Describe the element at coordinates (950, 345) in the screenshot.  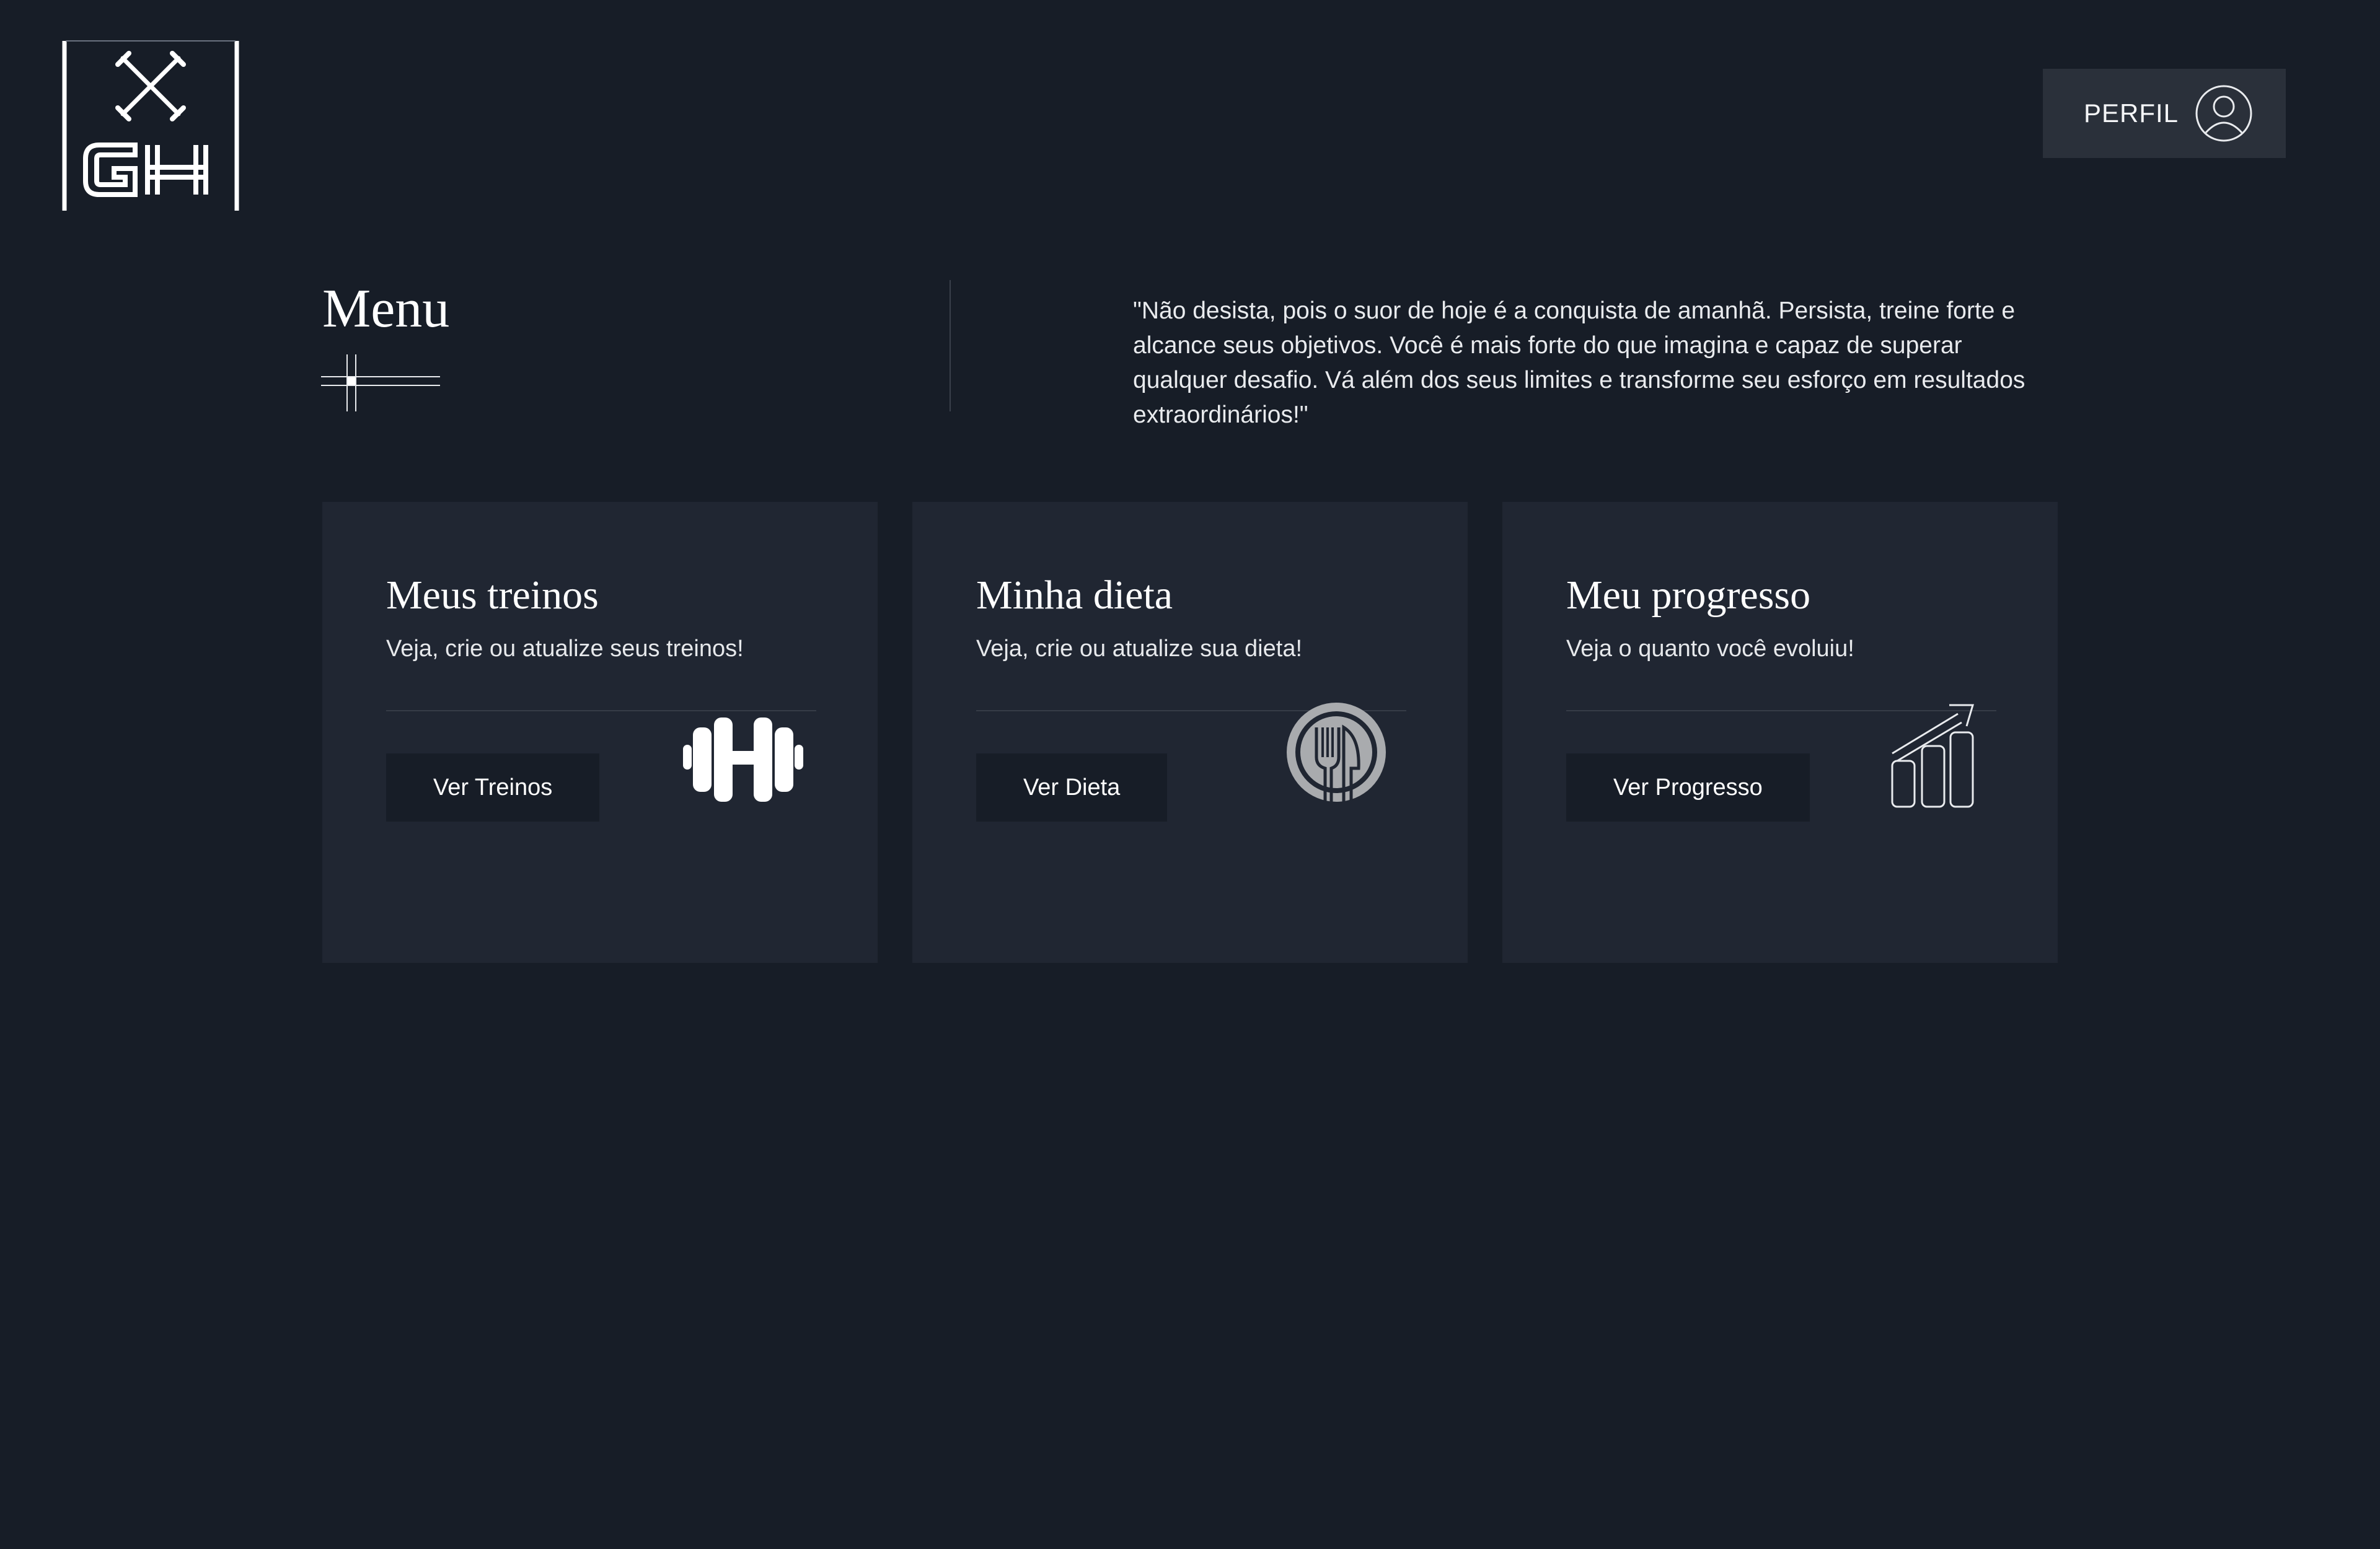
I see `header-divider` at that location.